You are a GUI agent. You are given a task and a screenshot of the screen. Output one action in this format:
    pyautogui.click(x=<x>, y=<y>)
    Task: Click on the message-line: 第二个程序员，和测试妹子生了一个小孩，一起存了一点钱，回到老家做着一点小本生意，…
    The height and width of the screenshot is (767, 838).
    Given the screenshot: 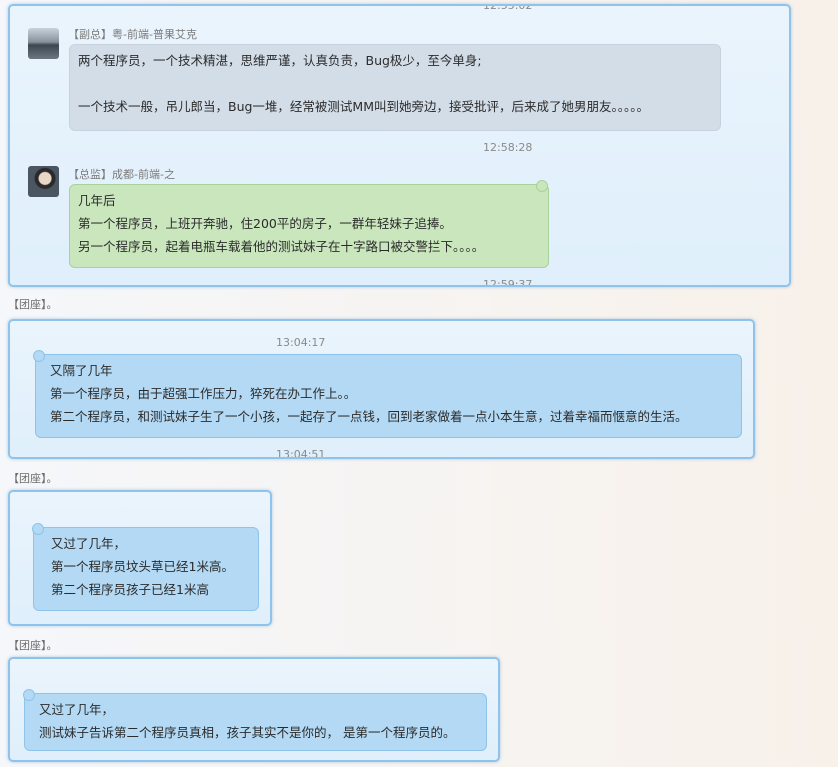 What is the action you would take?
    pyautogui.click(x=369, y=416)
    